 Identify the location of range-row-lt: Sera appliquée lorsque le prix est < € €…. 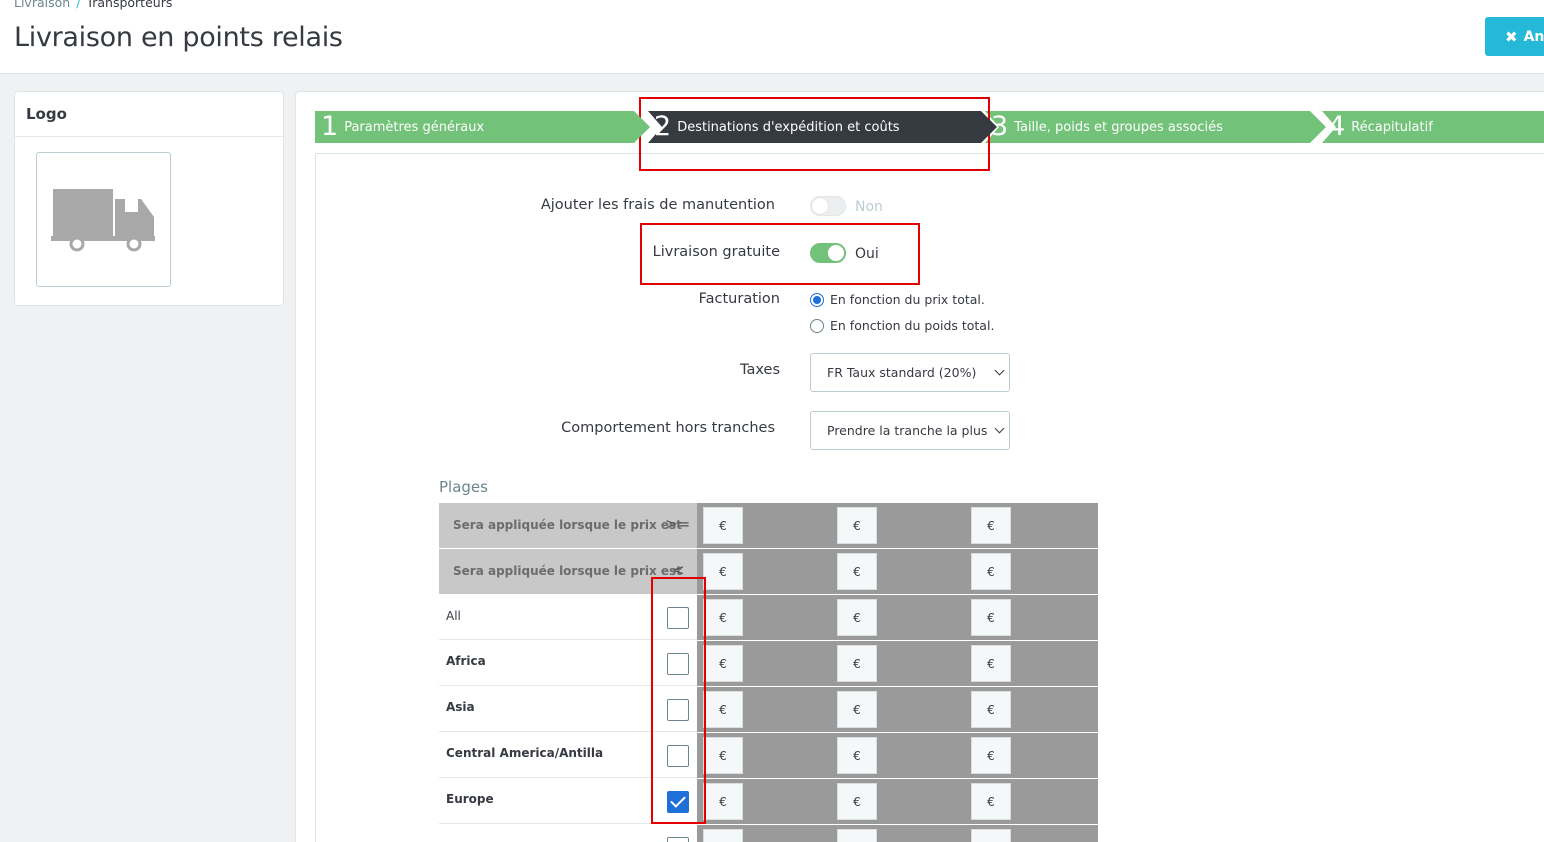
(768, 572).